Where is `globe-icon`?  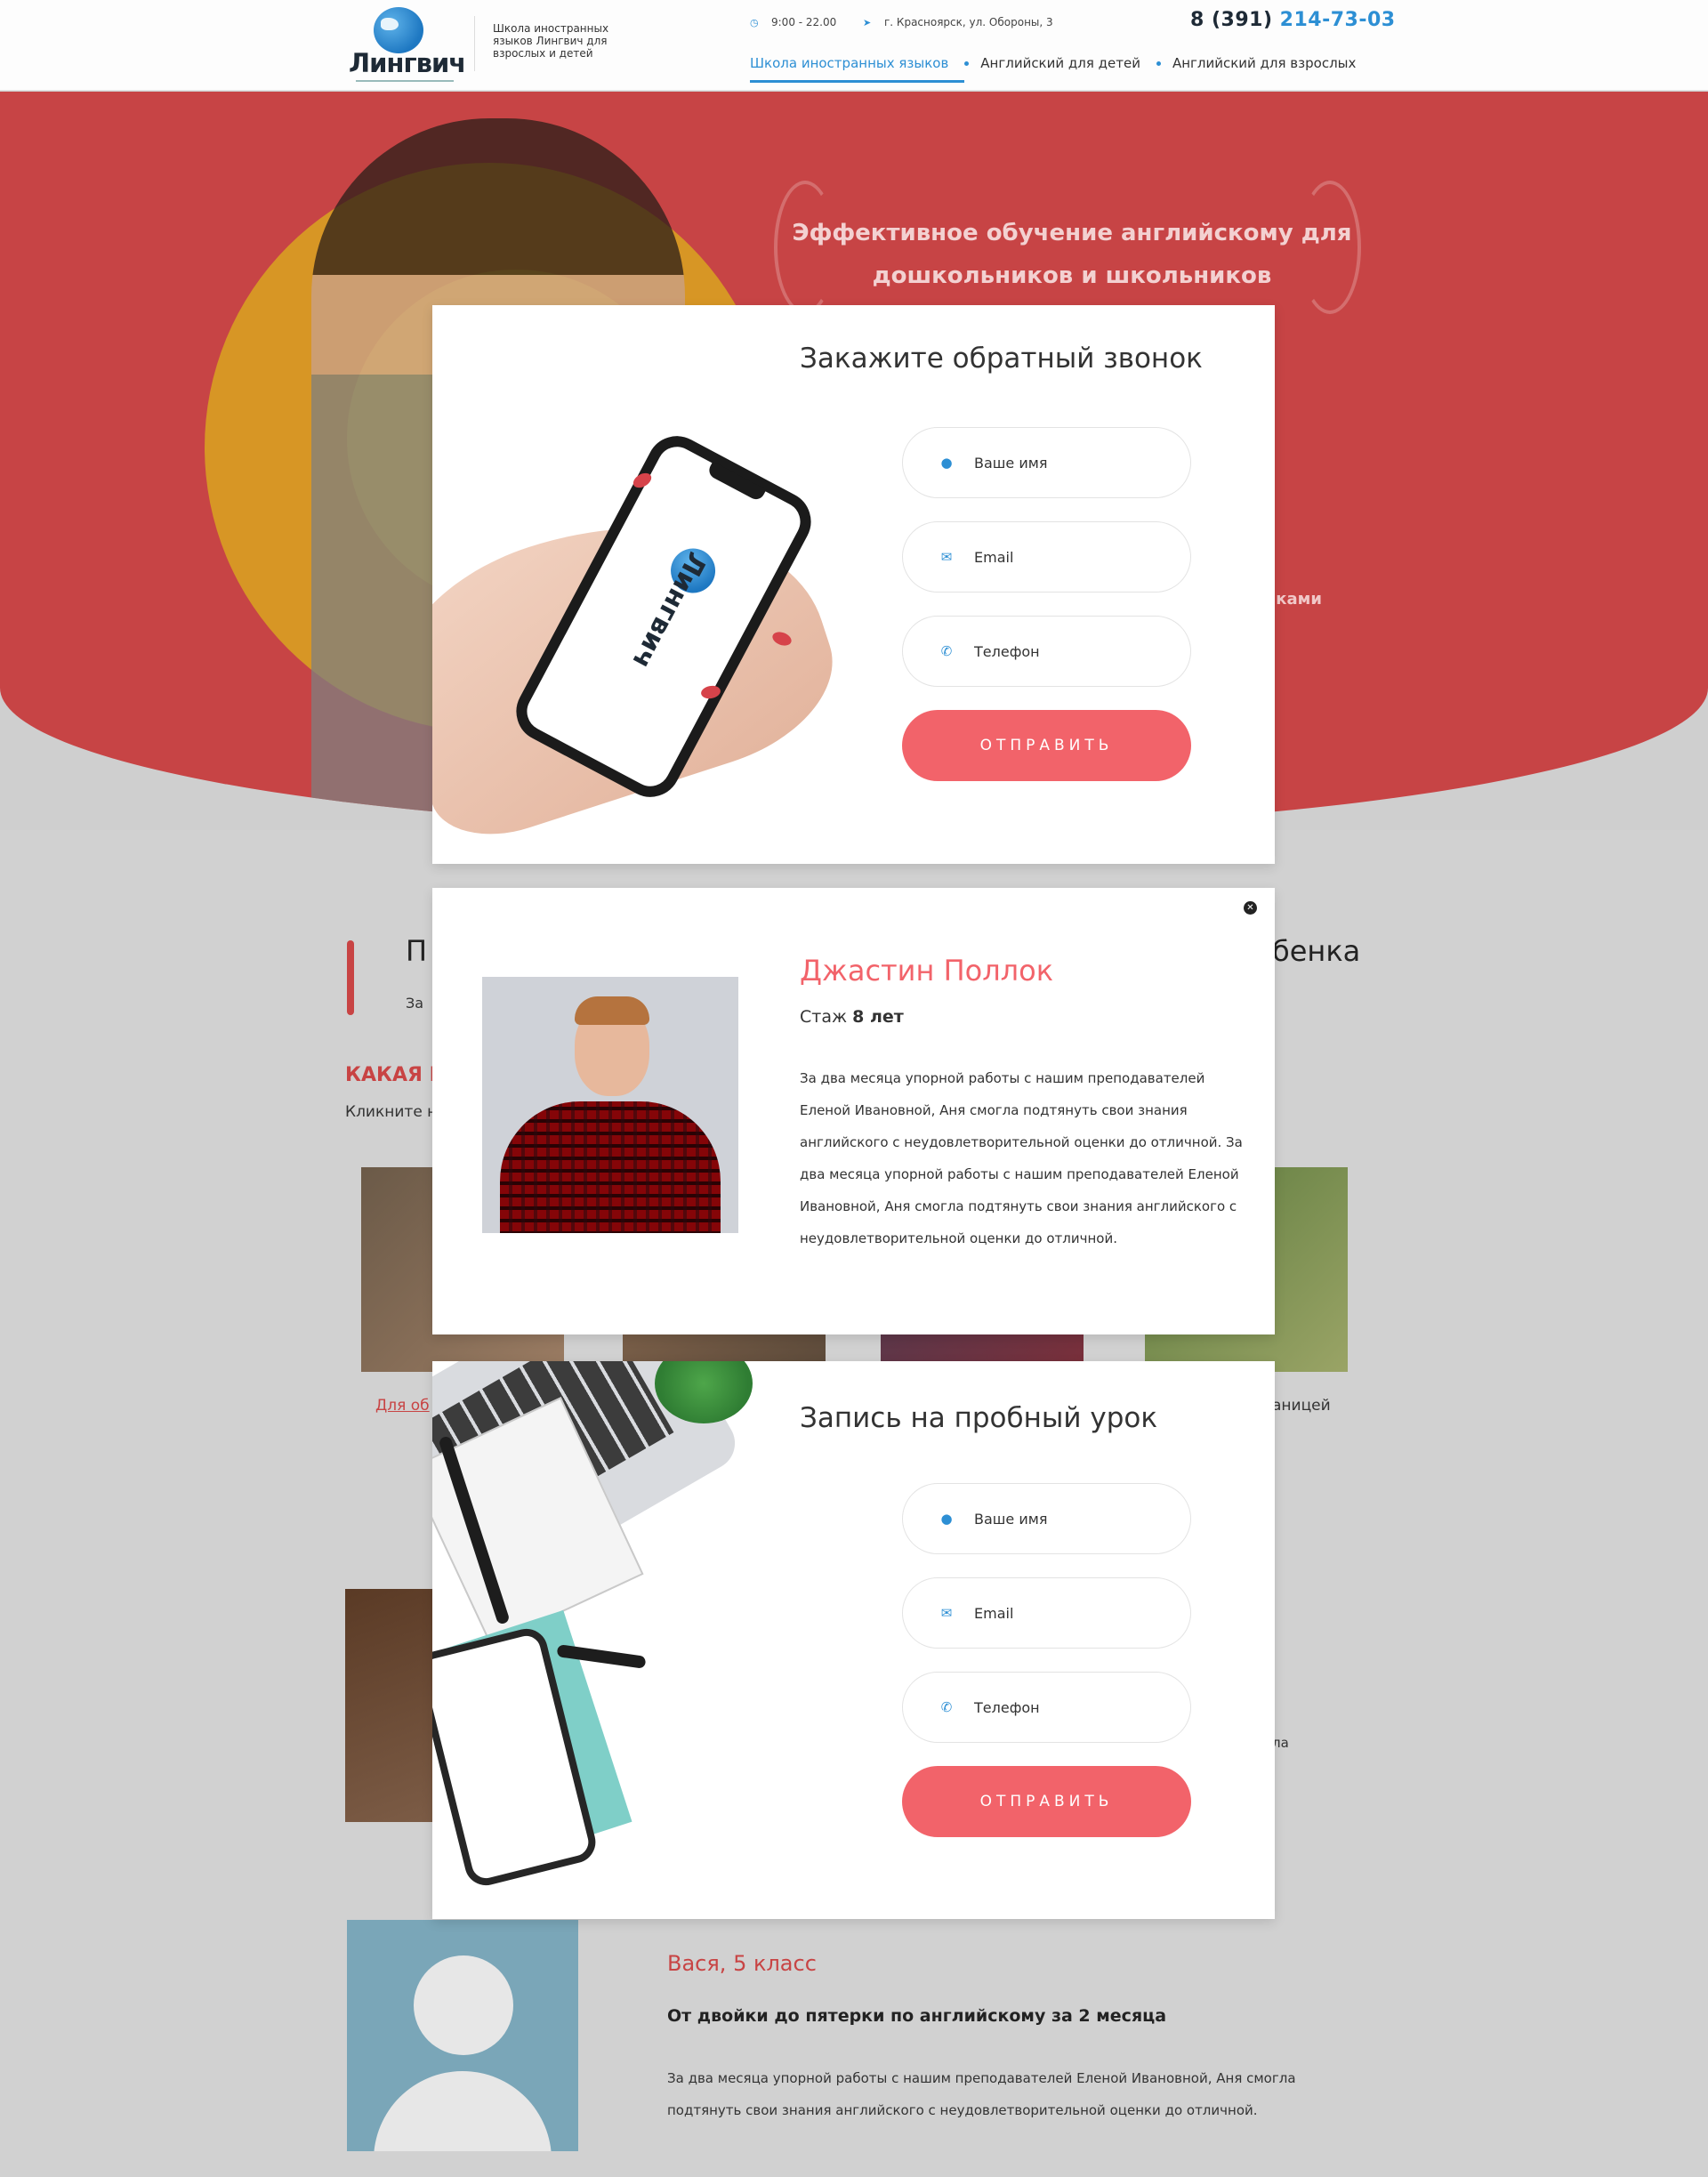
globe-icon is located at coordinates (398, 30).